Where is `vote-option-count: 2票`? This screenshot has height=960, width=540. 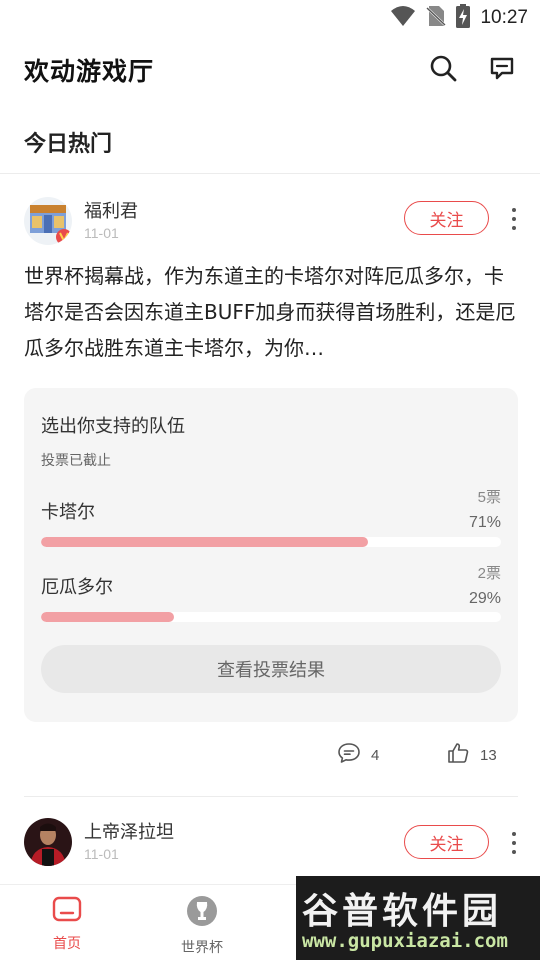 vote-option-count: 2票 is located at coordinates (489, 573).